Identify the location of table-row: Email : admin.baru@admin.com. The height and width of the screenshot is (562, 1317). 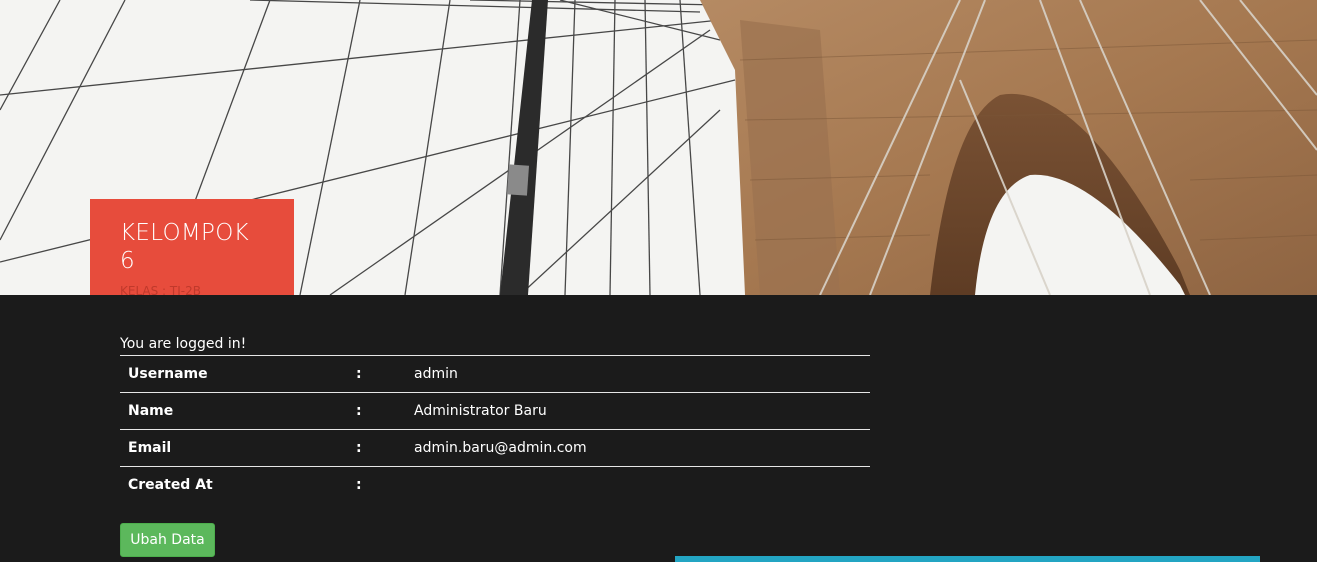
(495, 448).